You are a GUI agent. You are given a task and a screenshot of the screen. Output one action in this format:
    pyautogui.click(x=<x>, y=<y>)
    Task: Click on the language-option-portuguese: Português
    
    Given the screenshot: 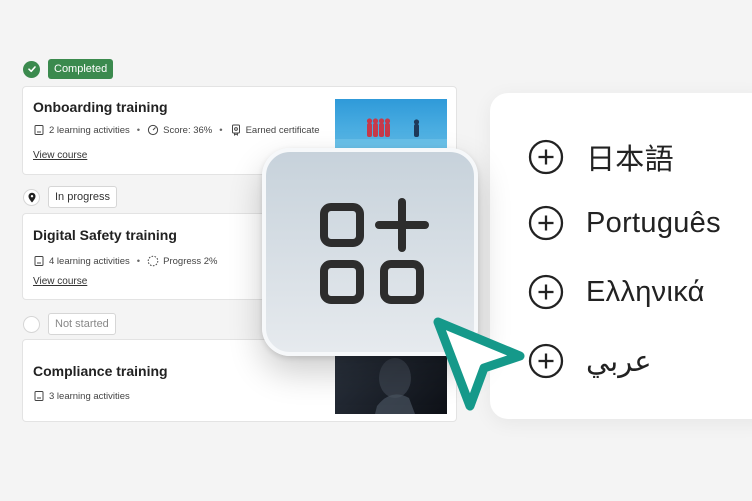 What is the action you would take?
    pyautogui.click(x=624, y=223)
    